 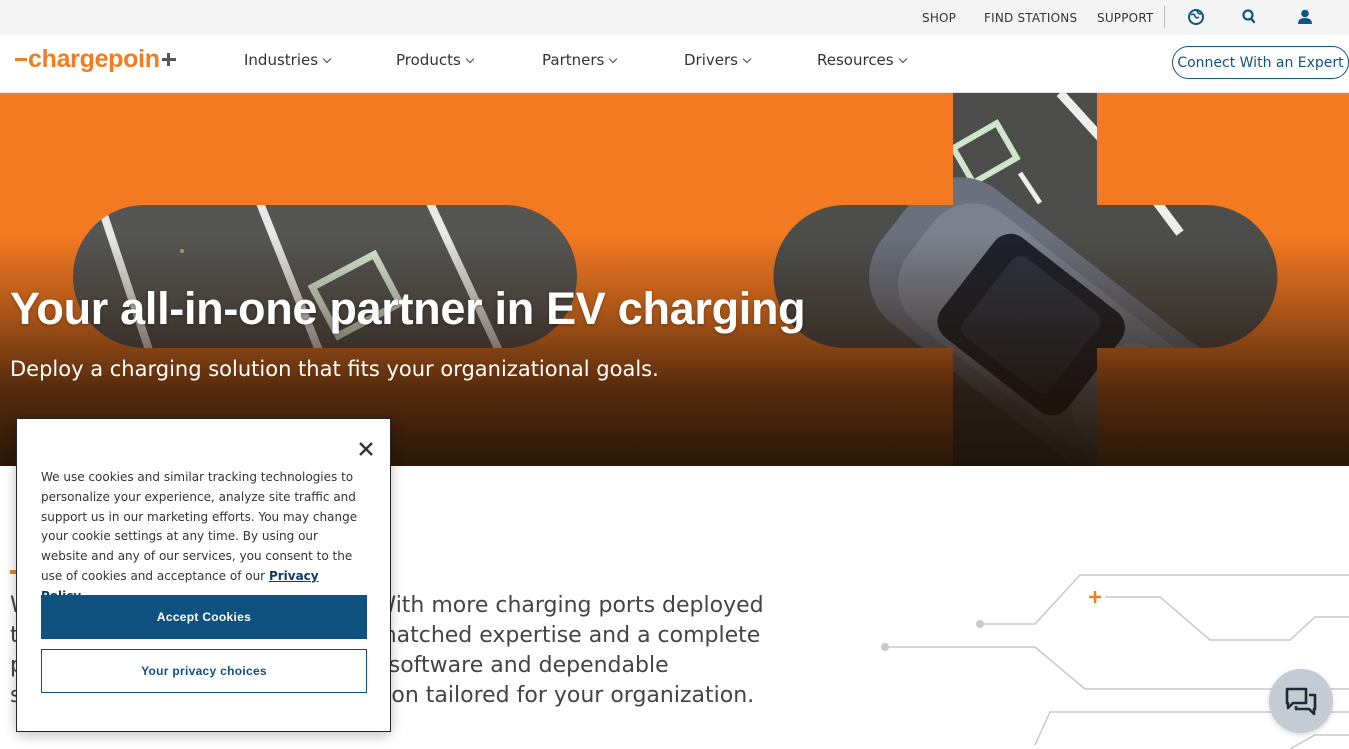 I want to click on privacy-choices-button: Your privacy choices, so click(x=204, y=671).